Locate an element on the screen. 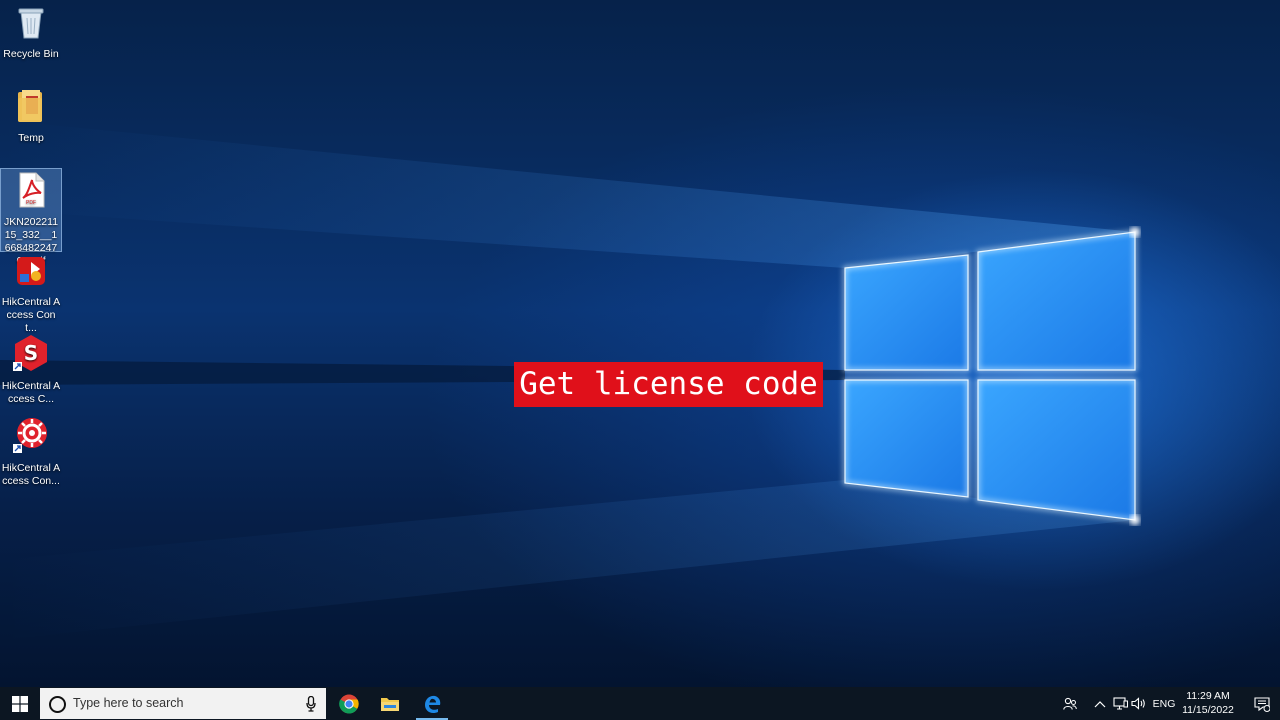 This screenshot has height=720, width=1280. file-explorer-icon is located at coordinates (390, 704).